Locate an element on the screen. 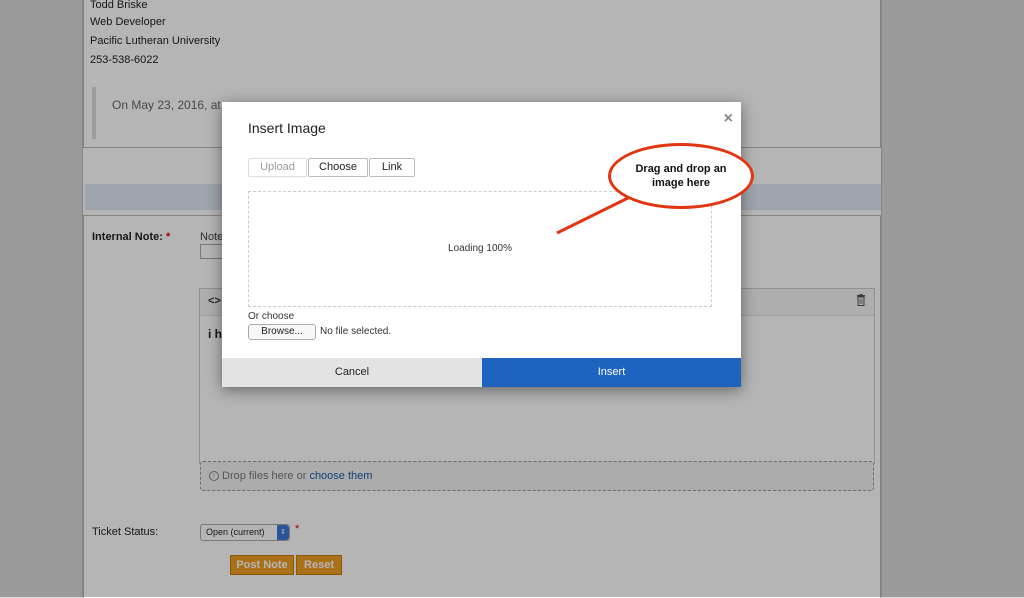 The height and width of the screenshot is (598, 1024). callout-text: Drag and drop an image here is located at coordinates (681, 176).